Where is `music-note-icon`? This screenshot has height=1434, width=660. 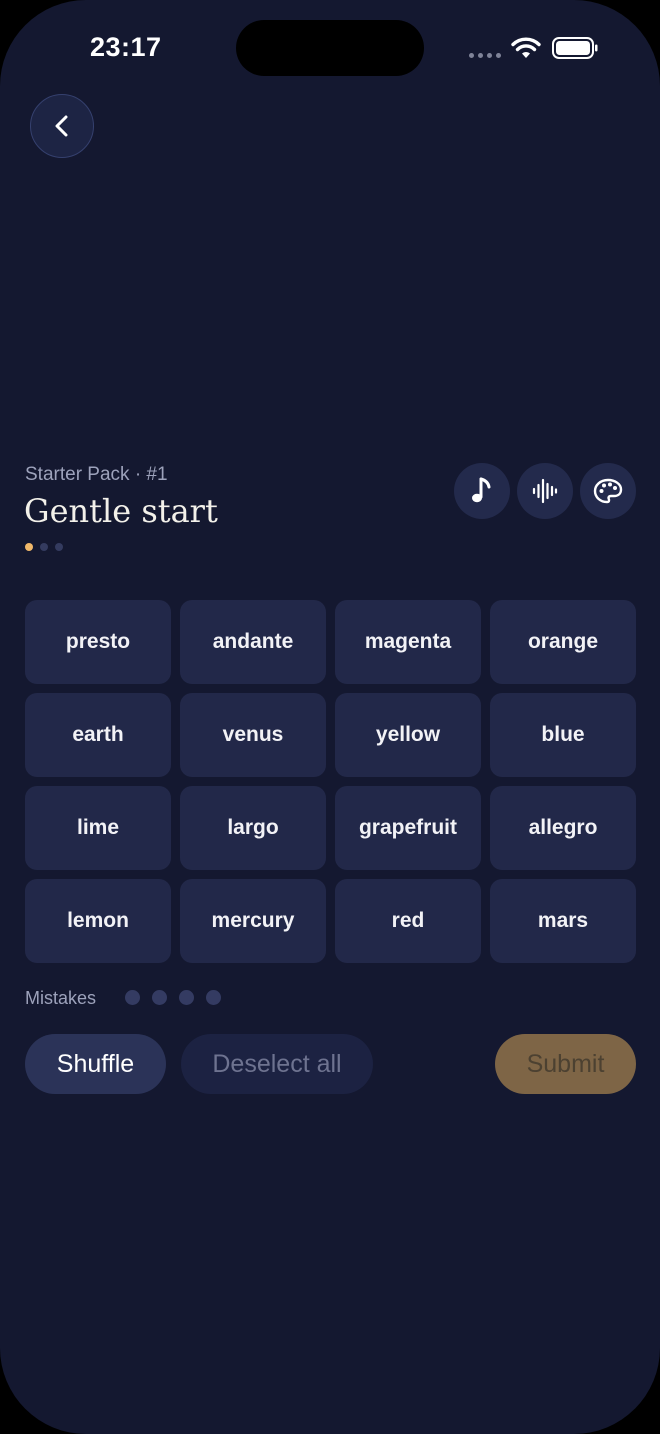 music-note-icon is located at coordinates (481, 490).